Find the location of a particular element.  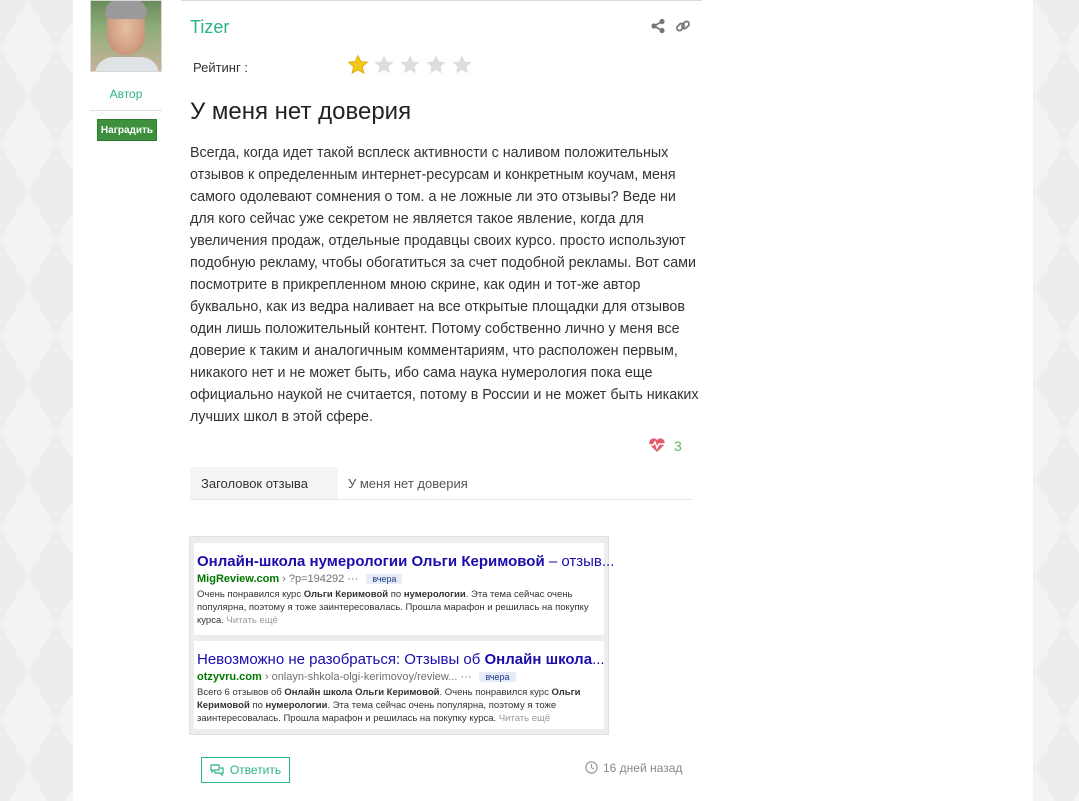

rating-label: Рейтинг : is located at coordinates (220, 67).